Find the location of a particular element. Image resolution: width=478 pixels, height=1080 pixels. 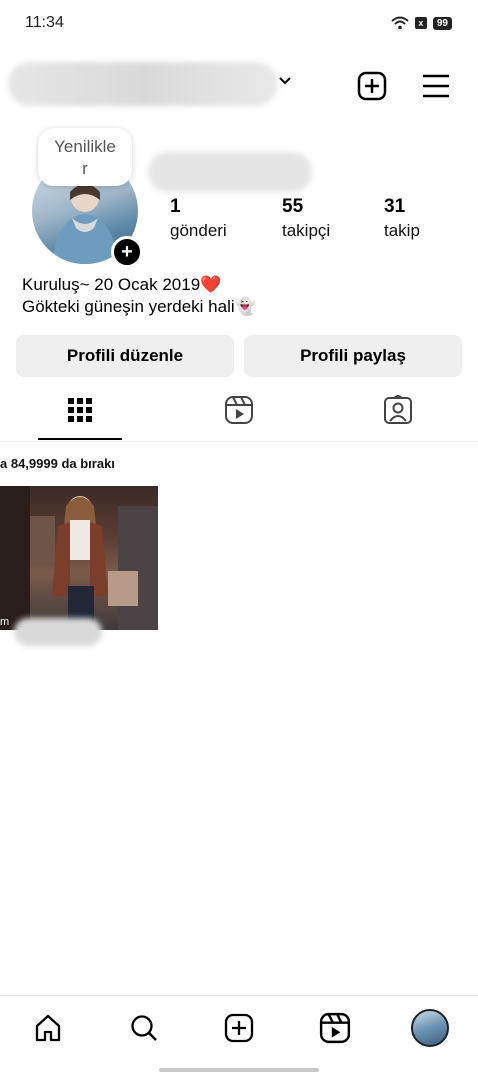

nav-home is located at coordinates (48, 1028).